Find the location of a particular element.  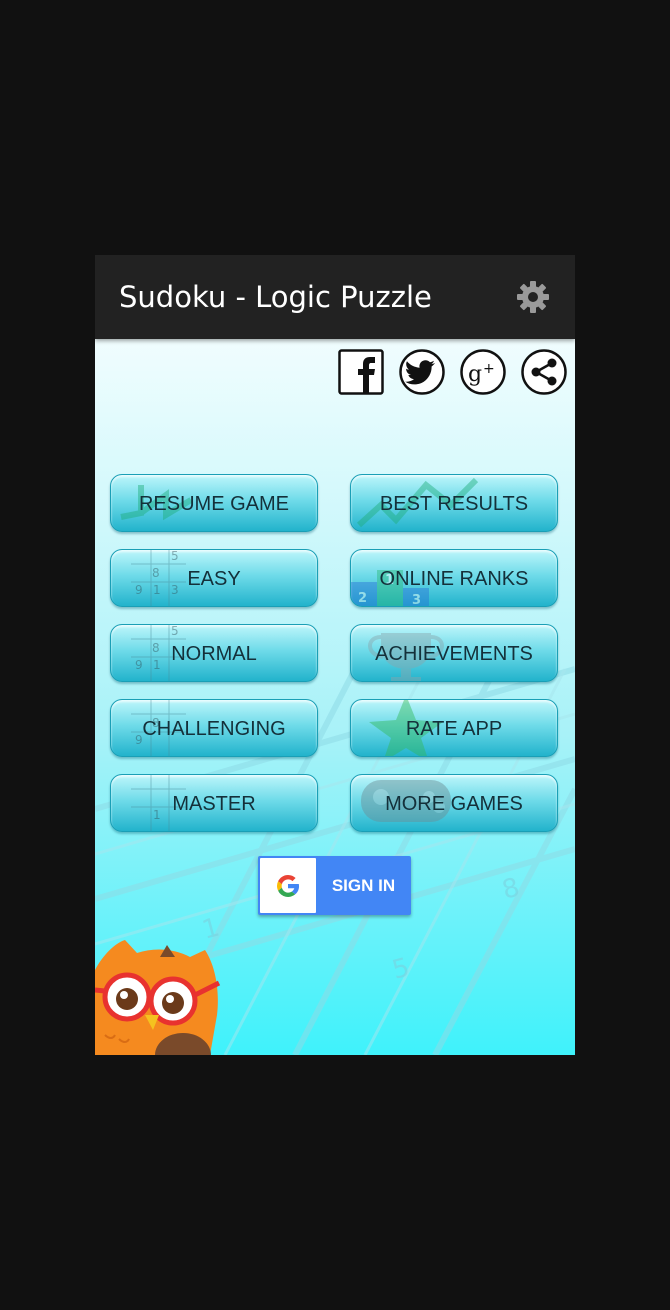

normal-button: 5 8 9 1 NORMAL is located at coordinates (214, 653).